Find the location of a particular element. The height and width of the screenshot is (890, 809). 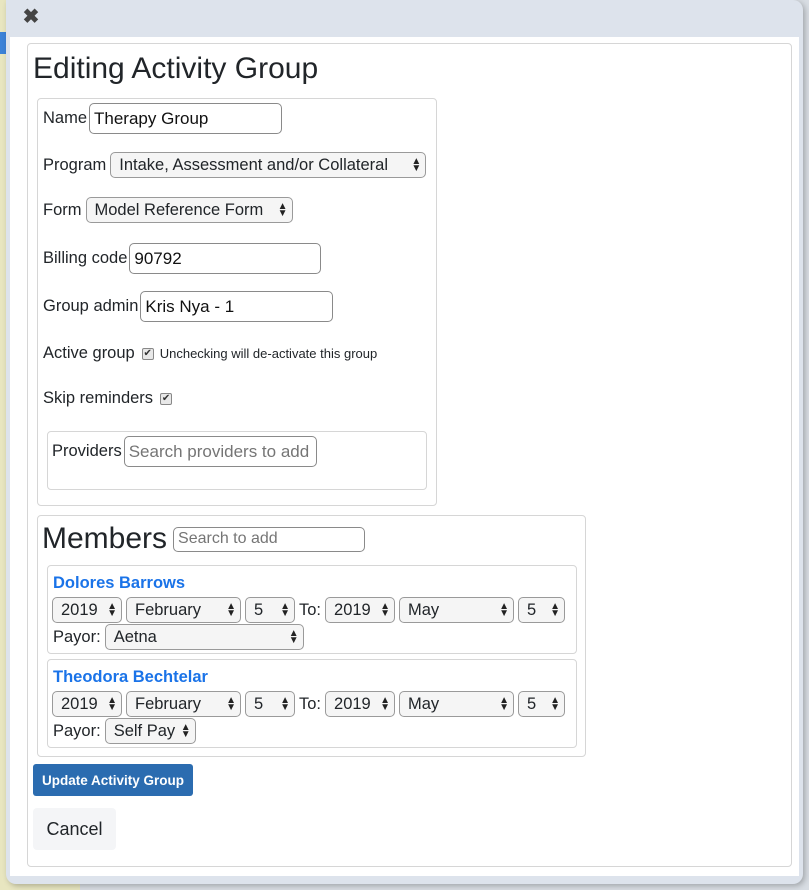

billing-code-input is located at coordinates (225, 258).